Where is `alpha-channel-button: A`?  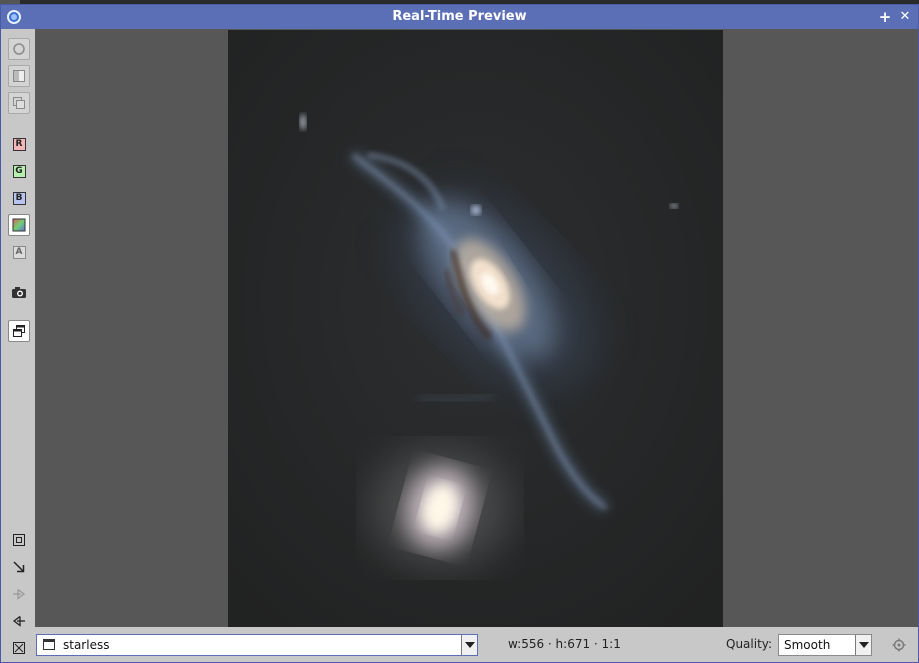
alpha-channel-button: A is located at coordinates (19, 252).